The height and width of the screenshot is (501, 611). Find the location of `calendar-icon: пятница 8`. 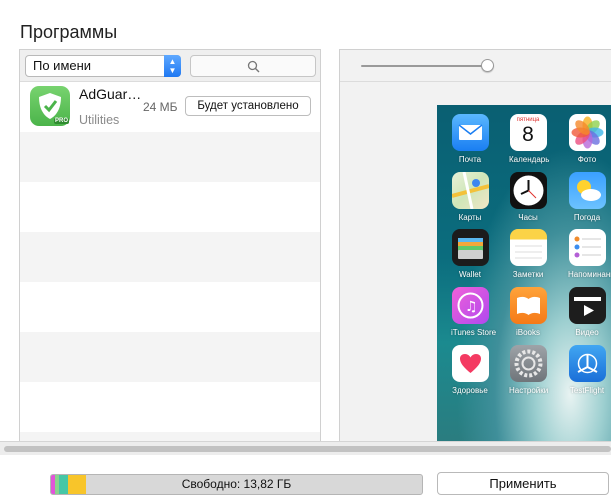

calendar-icon: пятница 8 is located at coordinates (528, 132).